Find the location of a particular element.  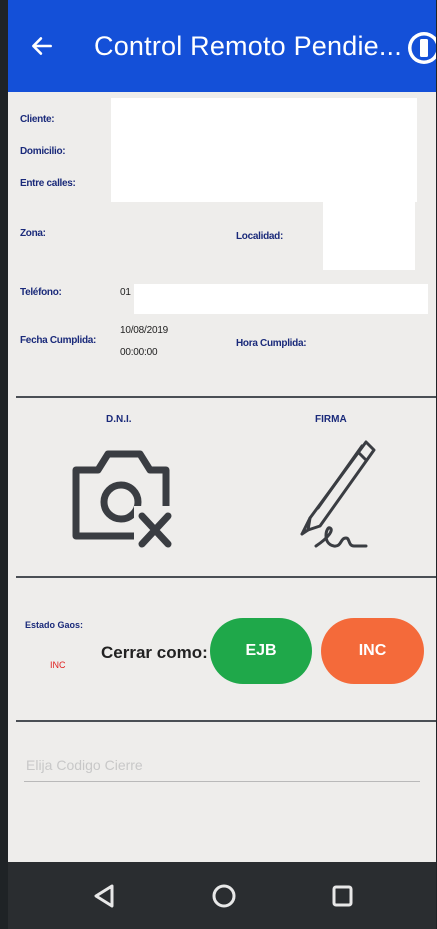

back-button is located at coordinates (42, 46).